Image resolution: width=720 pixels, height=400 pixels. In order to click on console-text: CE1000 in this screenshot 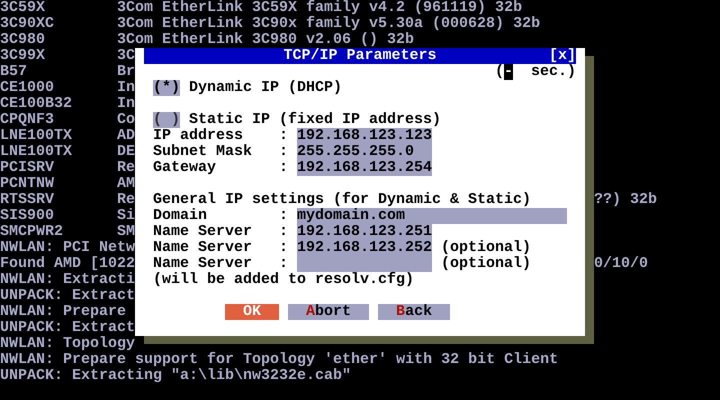, I will do `click(28, 88)`.